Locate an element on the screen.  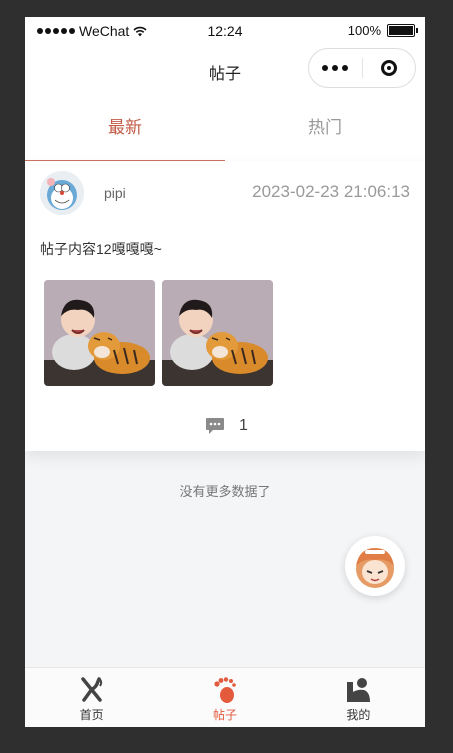
person-icon is located at coordinates (359, 690).